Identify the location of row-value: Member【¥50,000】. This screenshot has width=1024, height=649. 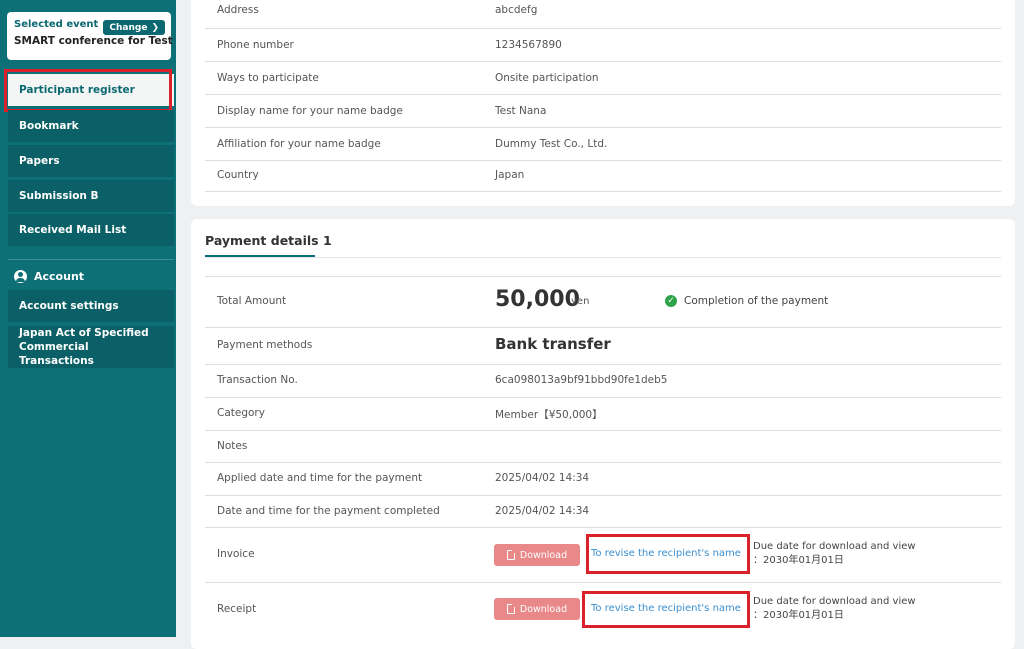
(549, 415).